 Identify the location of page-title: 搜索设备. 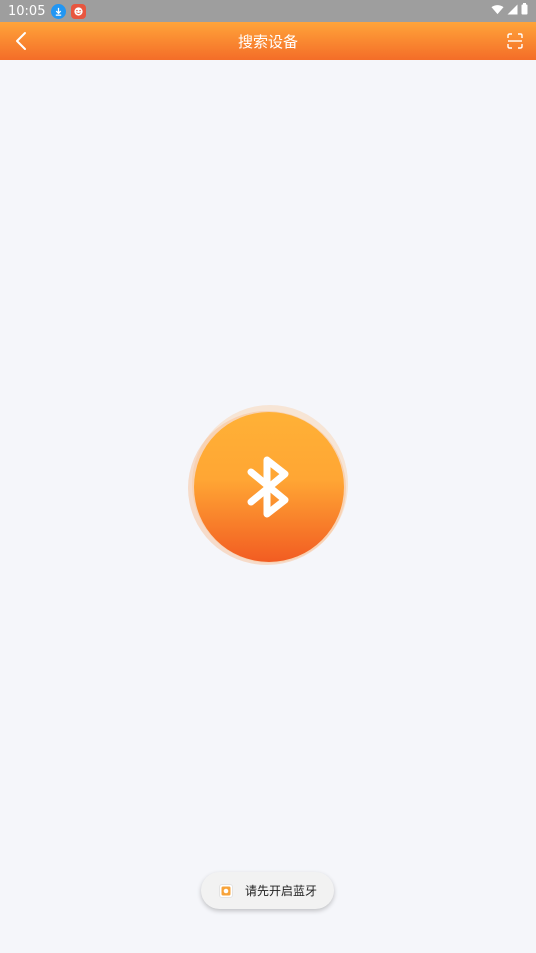
(267, 41).